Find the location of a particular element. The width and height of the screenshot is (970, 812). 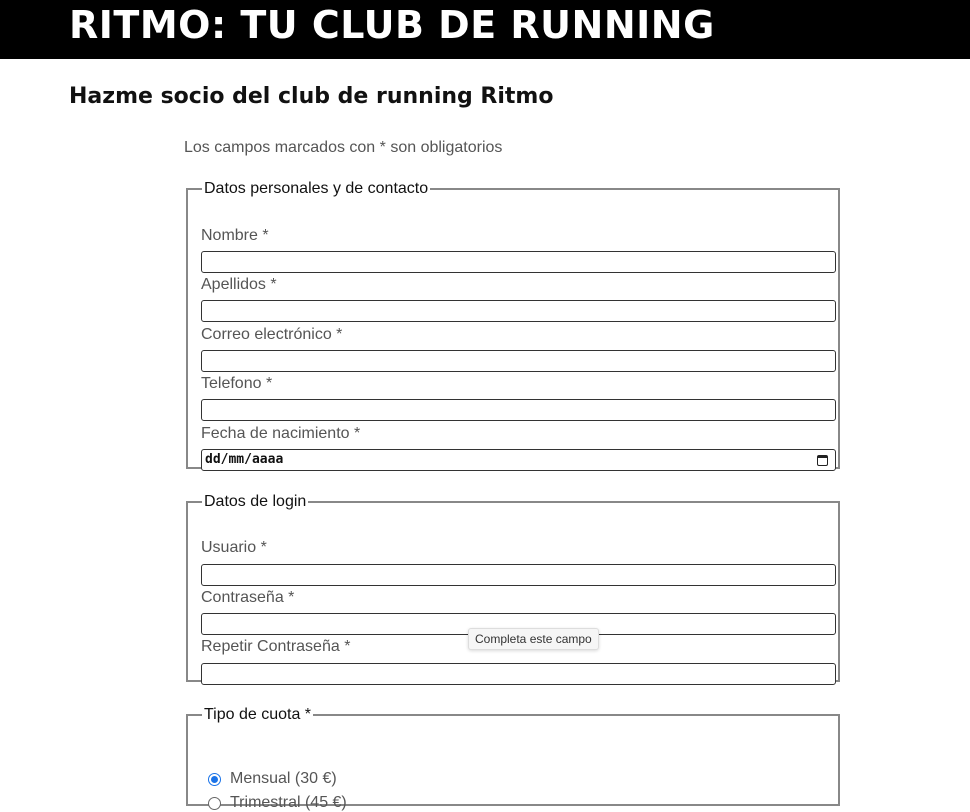

cuota-legend: Tipo de cuota * is located at coordinates (258, 714).